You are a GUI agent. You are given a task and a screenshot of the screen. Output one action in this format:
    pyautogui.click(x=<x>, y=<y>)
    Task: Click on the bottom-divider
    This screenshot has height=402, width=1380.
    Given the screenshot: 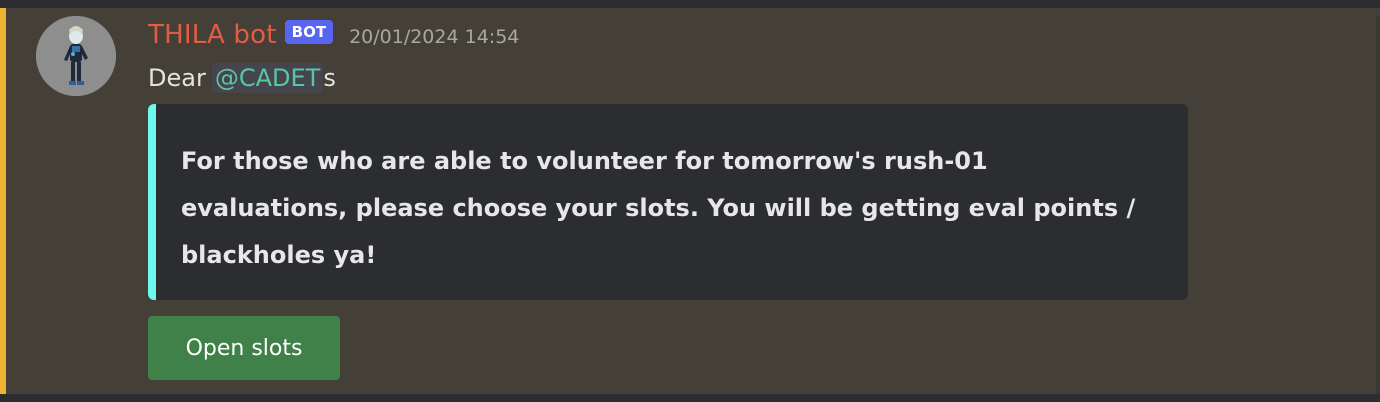 What is the action you would take?
    pyautogui.click(x=690, y=398)
    